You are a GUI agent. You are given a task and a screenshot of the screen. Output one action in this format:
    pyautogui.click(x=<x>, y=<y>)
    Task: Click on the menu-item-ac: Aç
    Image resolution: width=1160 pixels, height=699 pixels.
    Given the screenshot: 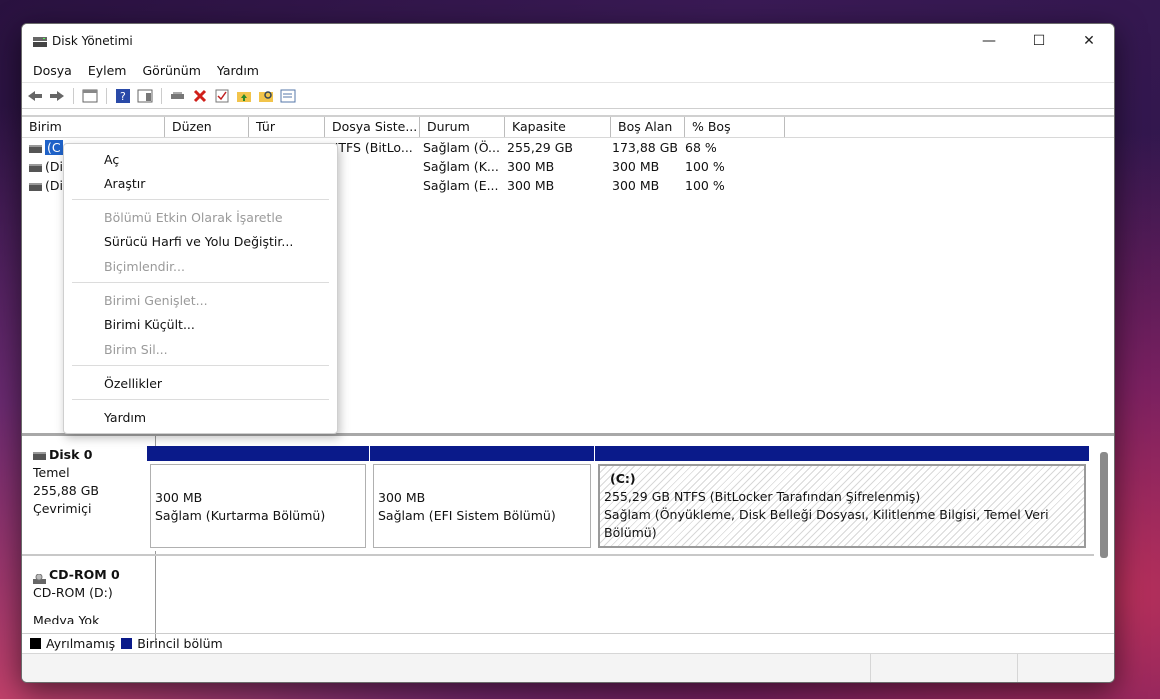 What is the action you would take?
    pyautogui.click(x=111, y=160)
    